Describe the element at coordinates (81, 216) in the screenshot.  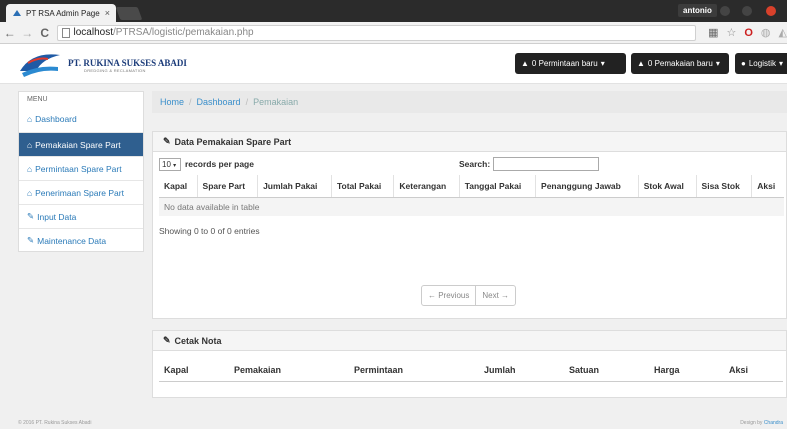
I see `sidebar-item-input-data: ✎ Input Data` at that location.